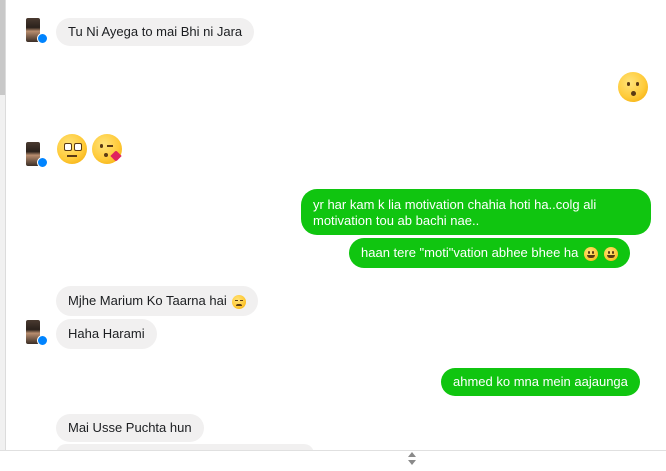 The width and height of the screenshot is (666, 471). I want to click on message-bubble-outgoing: haan tere "moti"vation abhee bhee ha, so click(489, 253).